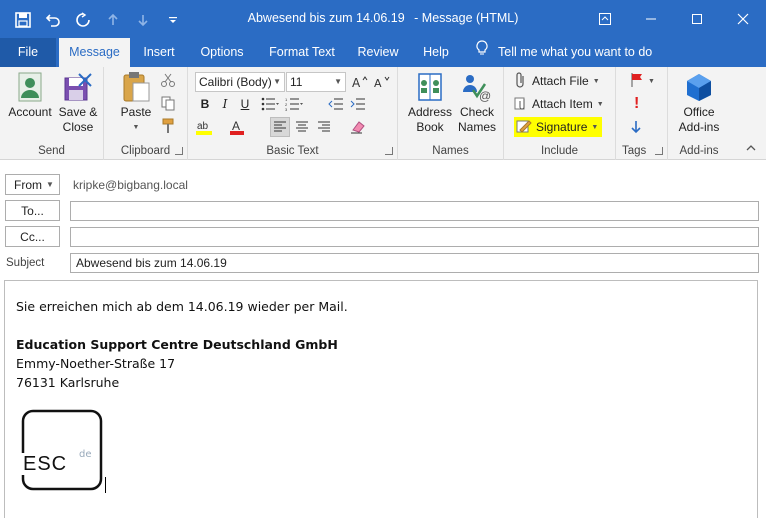  Describe the element at coordinates (136, 103) in the screenshot. I see `paste-button: Paste ▼` at that location.